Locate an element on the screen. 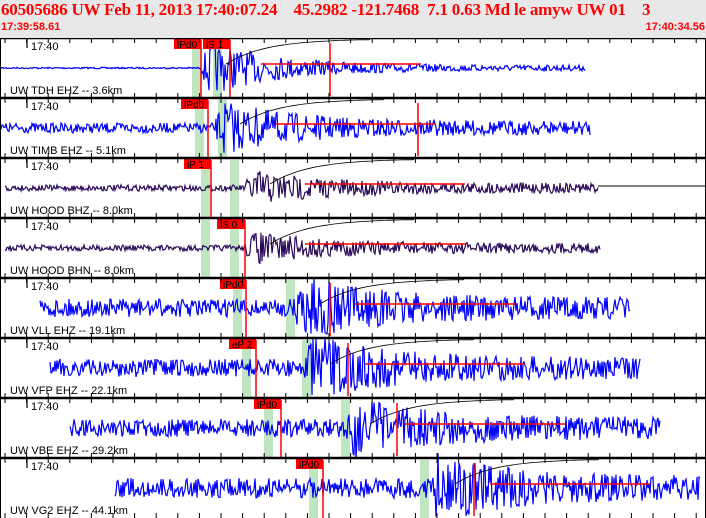 The height and width of the screenshot is (518, 706). station-label: UW VG2 EHZ -- 44.1km is located at coordinates (69, 511).